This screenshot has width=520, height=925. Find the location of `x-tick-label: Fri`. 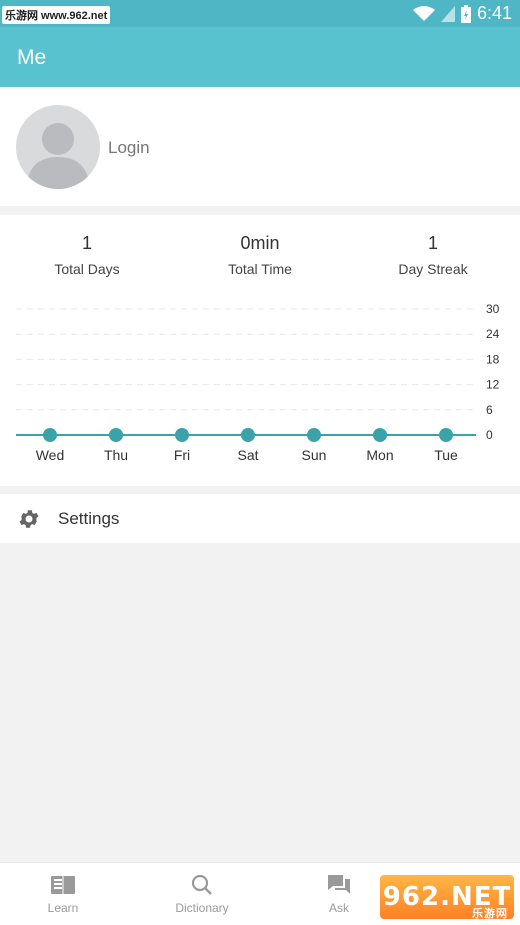

x-tick-label: Fri is located at coordinates (182, 455).